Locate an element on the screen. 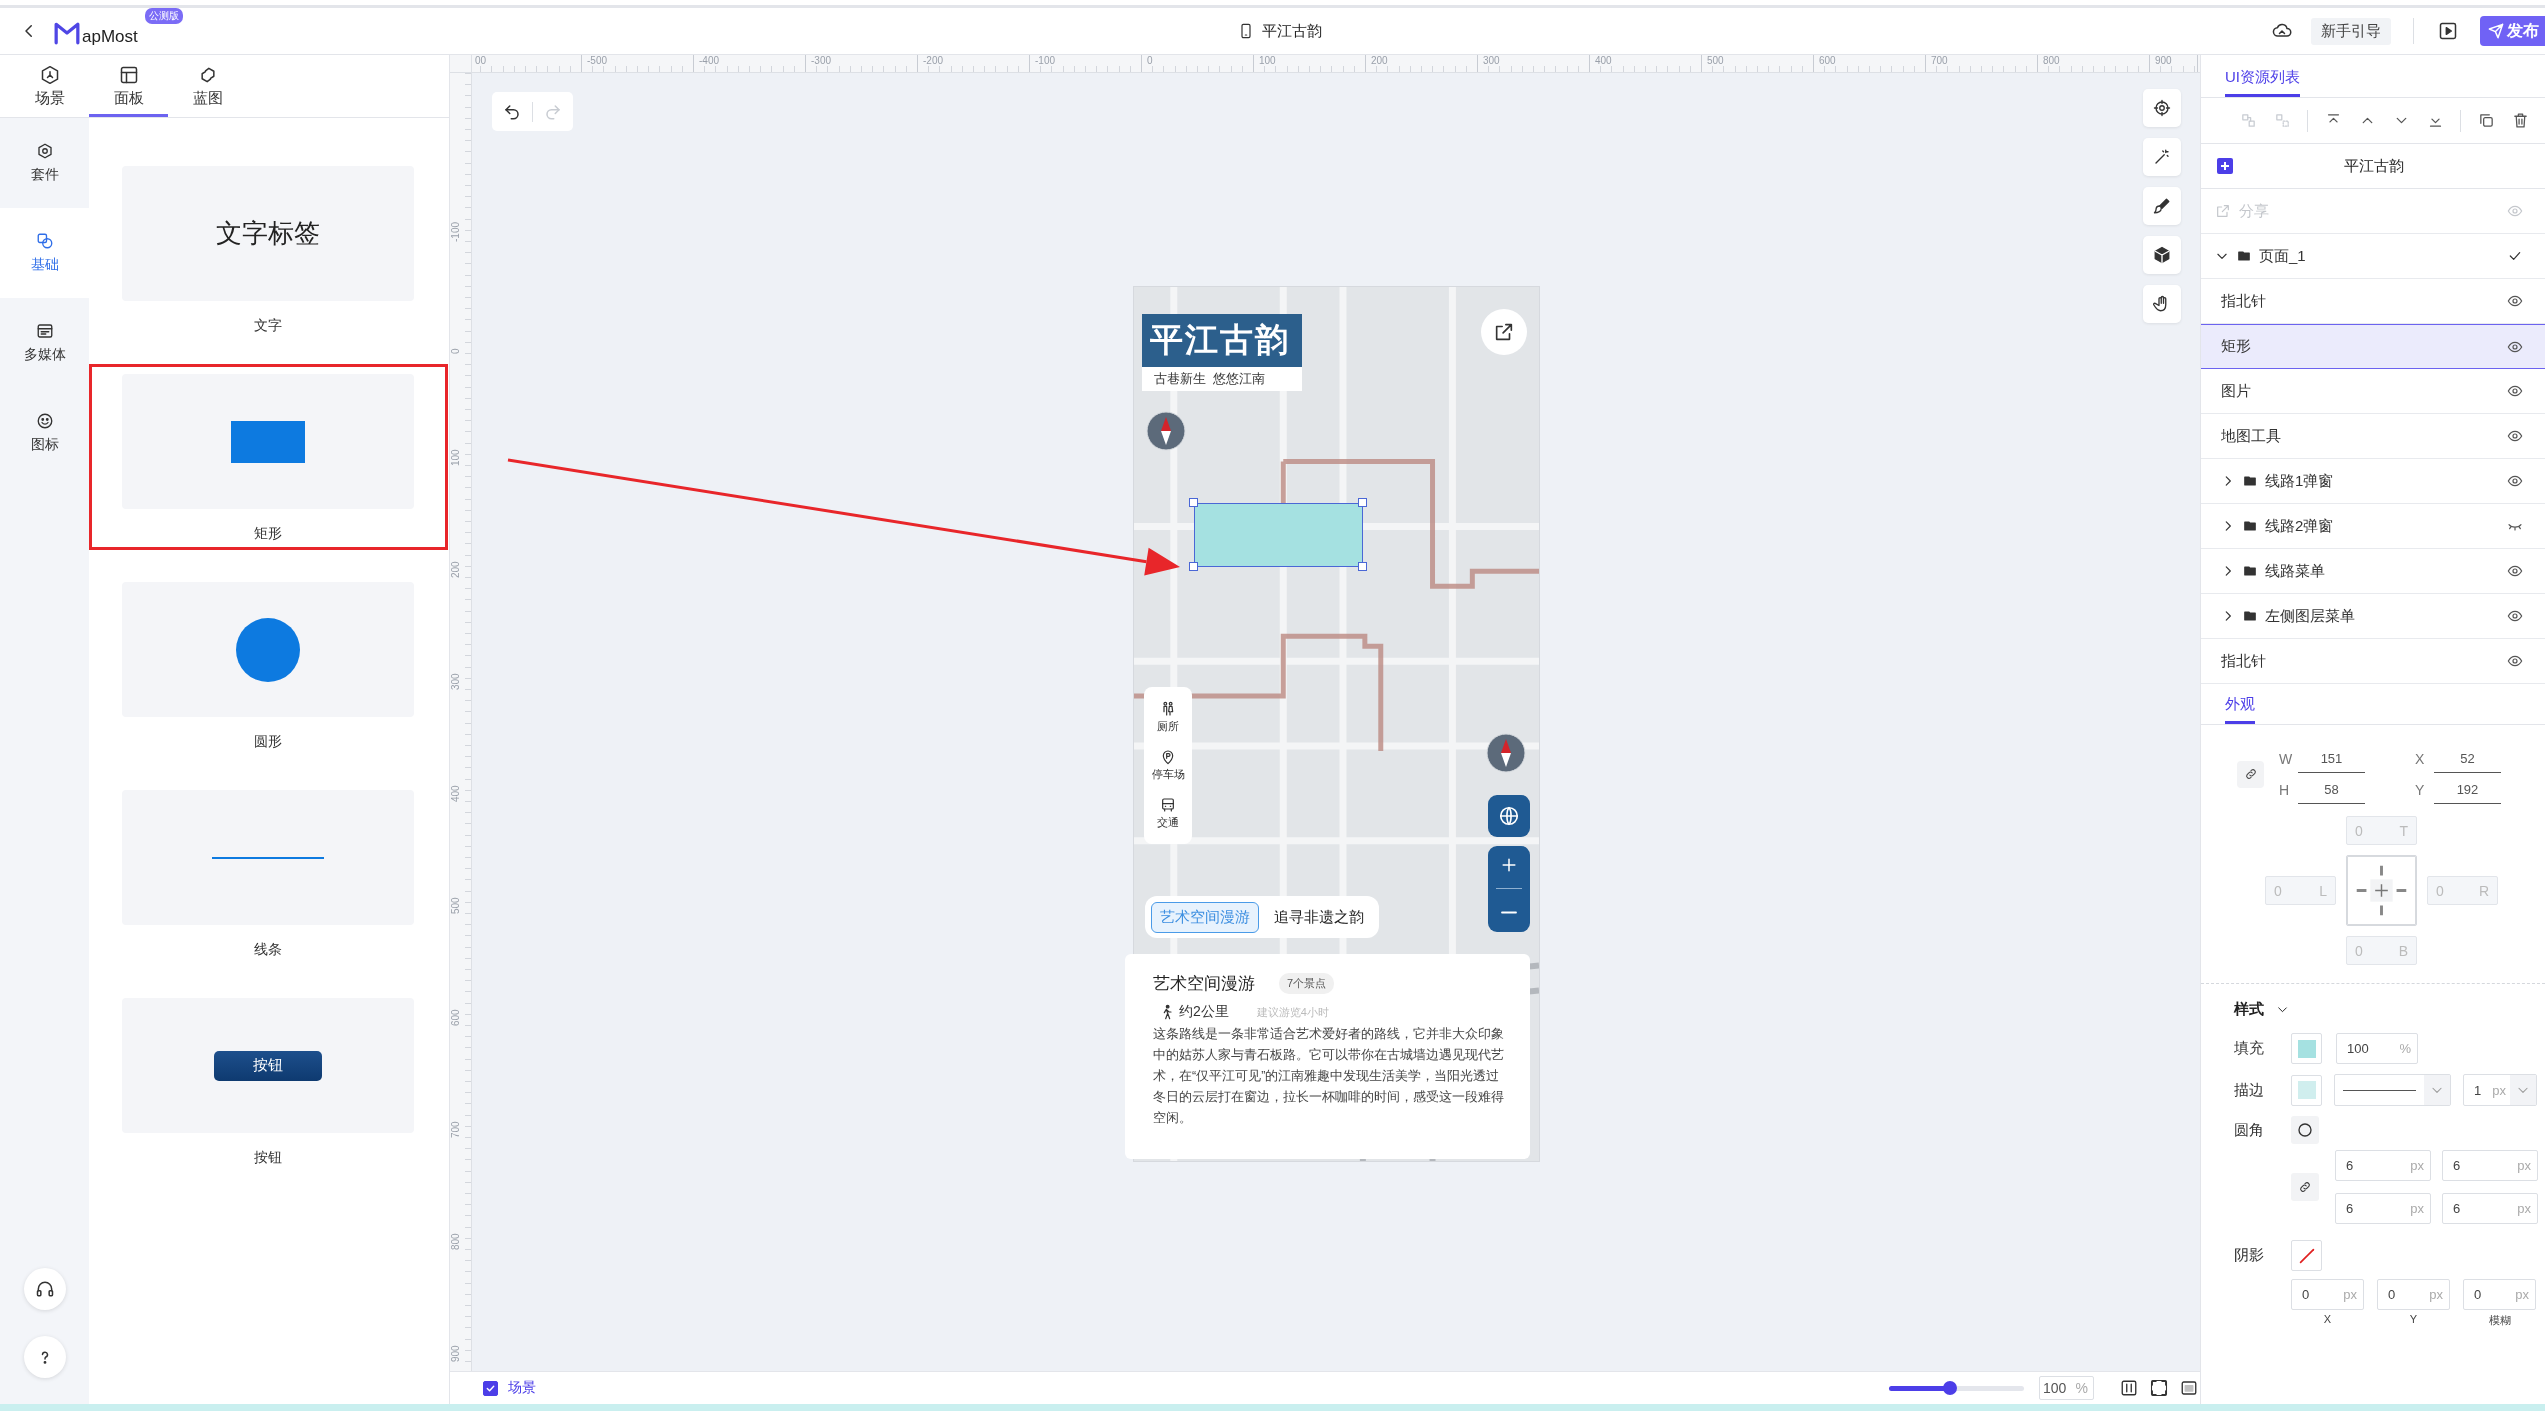 This screenshot has height=1411, width=2545. ruler-label: -100 is located at coordinates (1045, 61).